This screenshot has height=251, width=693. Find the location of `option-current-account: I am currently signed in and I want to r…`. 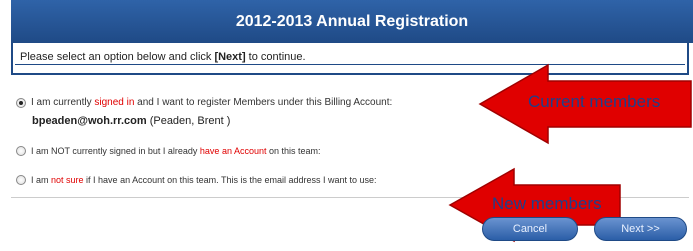

option-current-account: I am currently signed in and I want to r… is located at coordinates (204, 102).